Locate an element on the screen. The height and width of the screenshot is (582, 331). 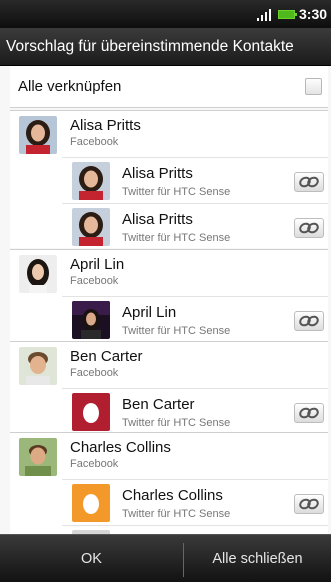
contact-name: Ben Carter is located at coordinates (106, 356).